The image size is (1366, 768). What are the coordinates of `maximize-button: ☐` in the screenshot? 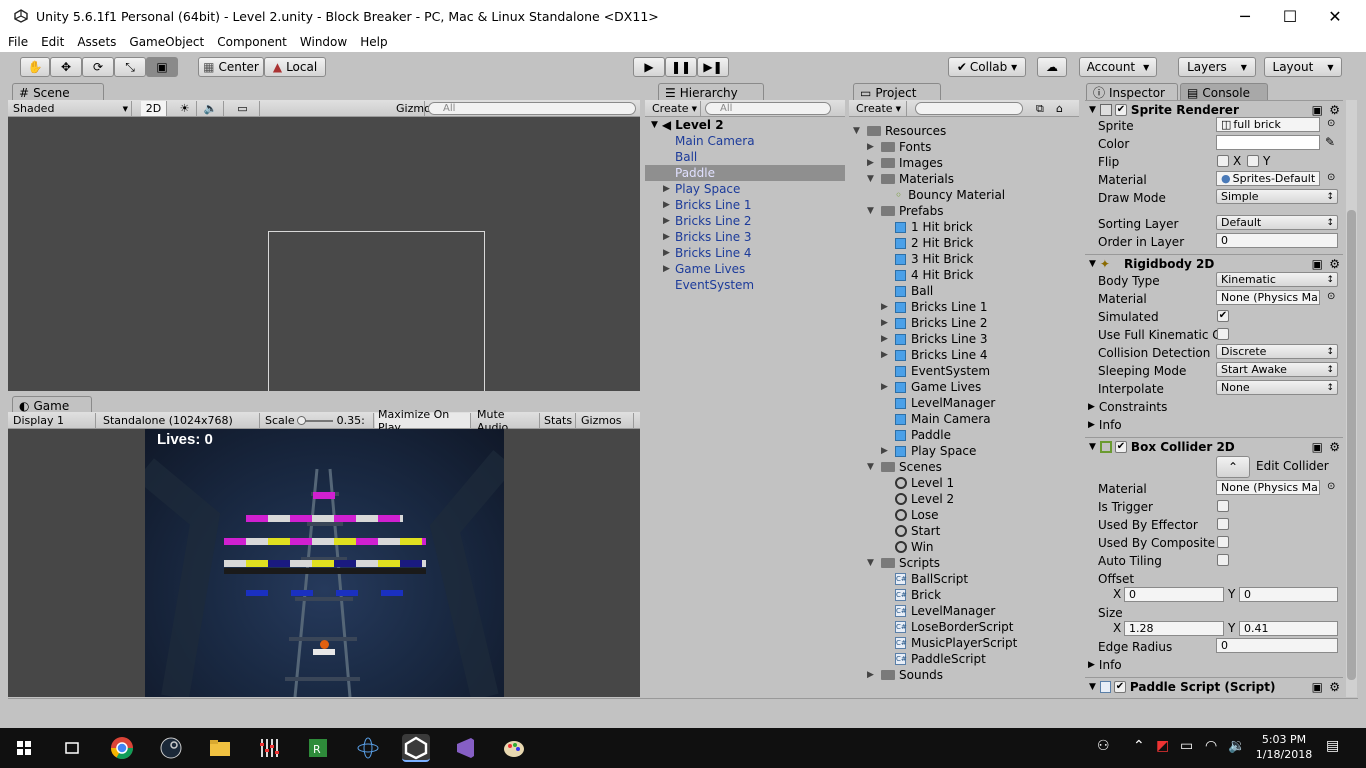 It's located at (1290, 16).